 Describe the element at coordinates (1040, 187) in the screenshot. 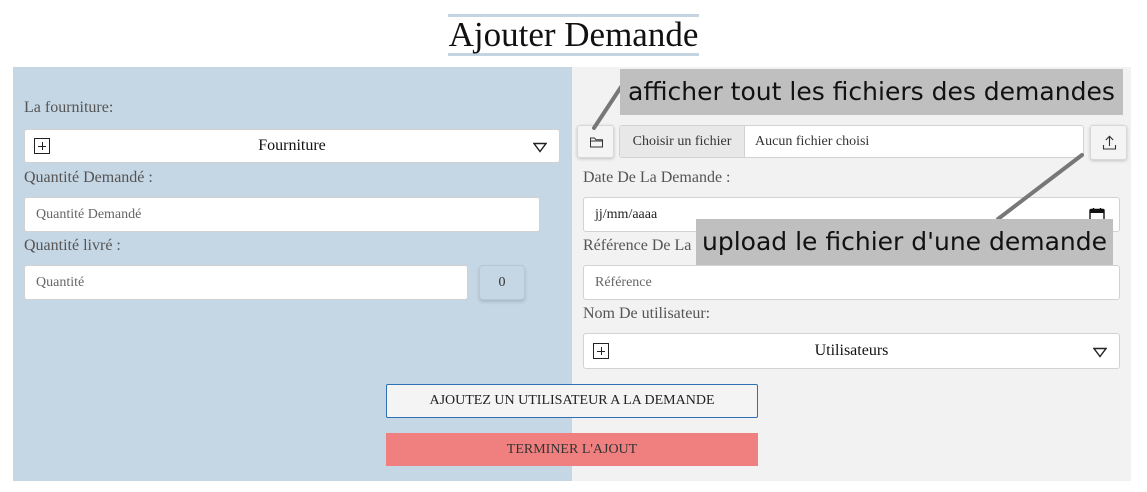

I see `upload-tip-pointer` at that location.